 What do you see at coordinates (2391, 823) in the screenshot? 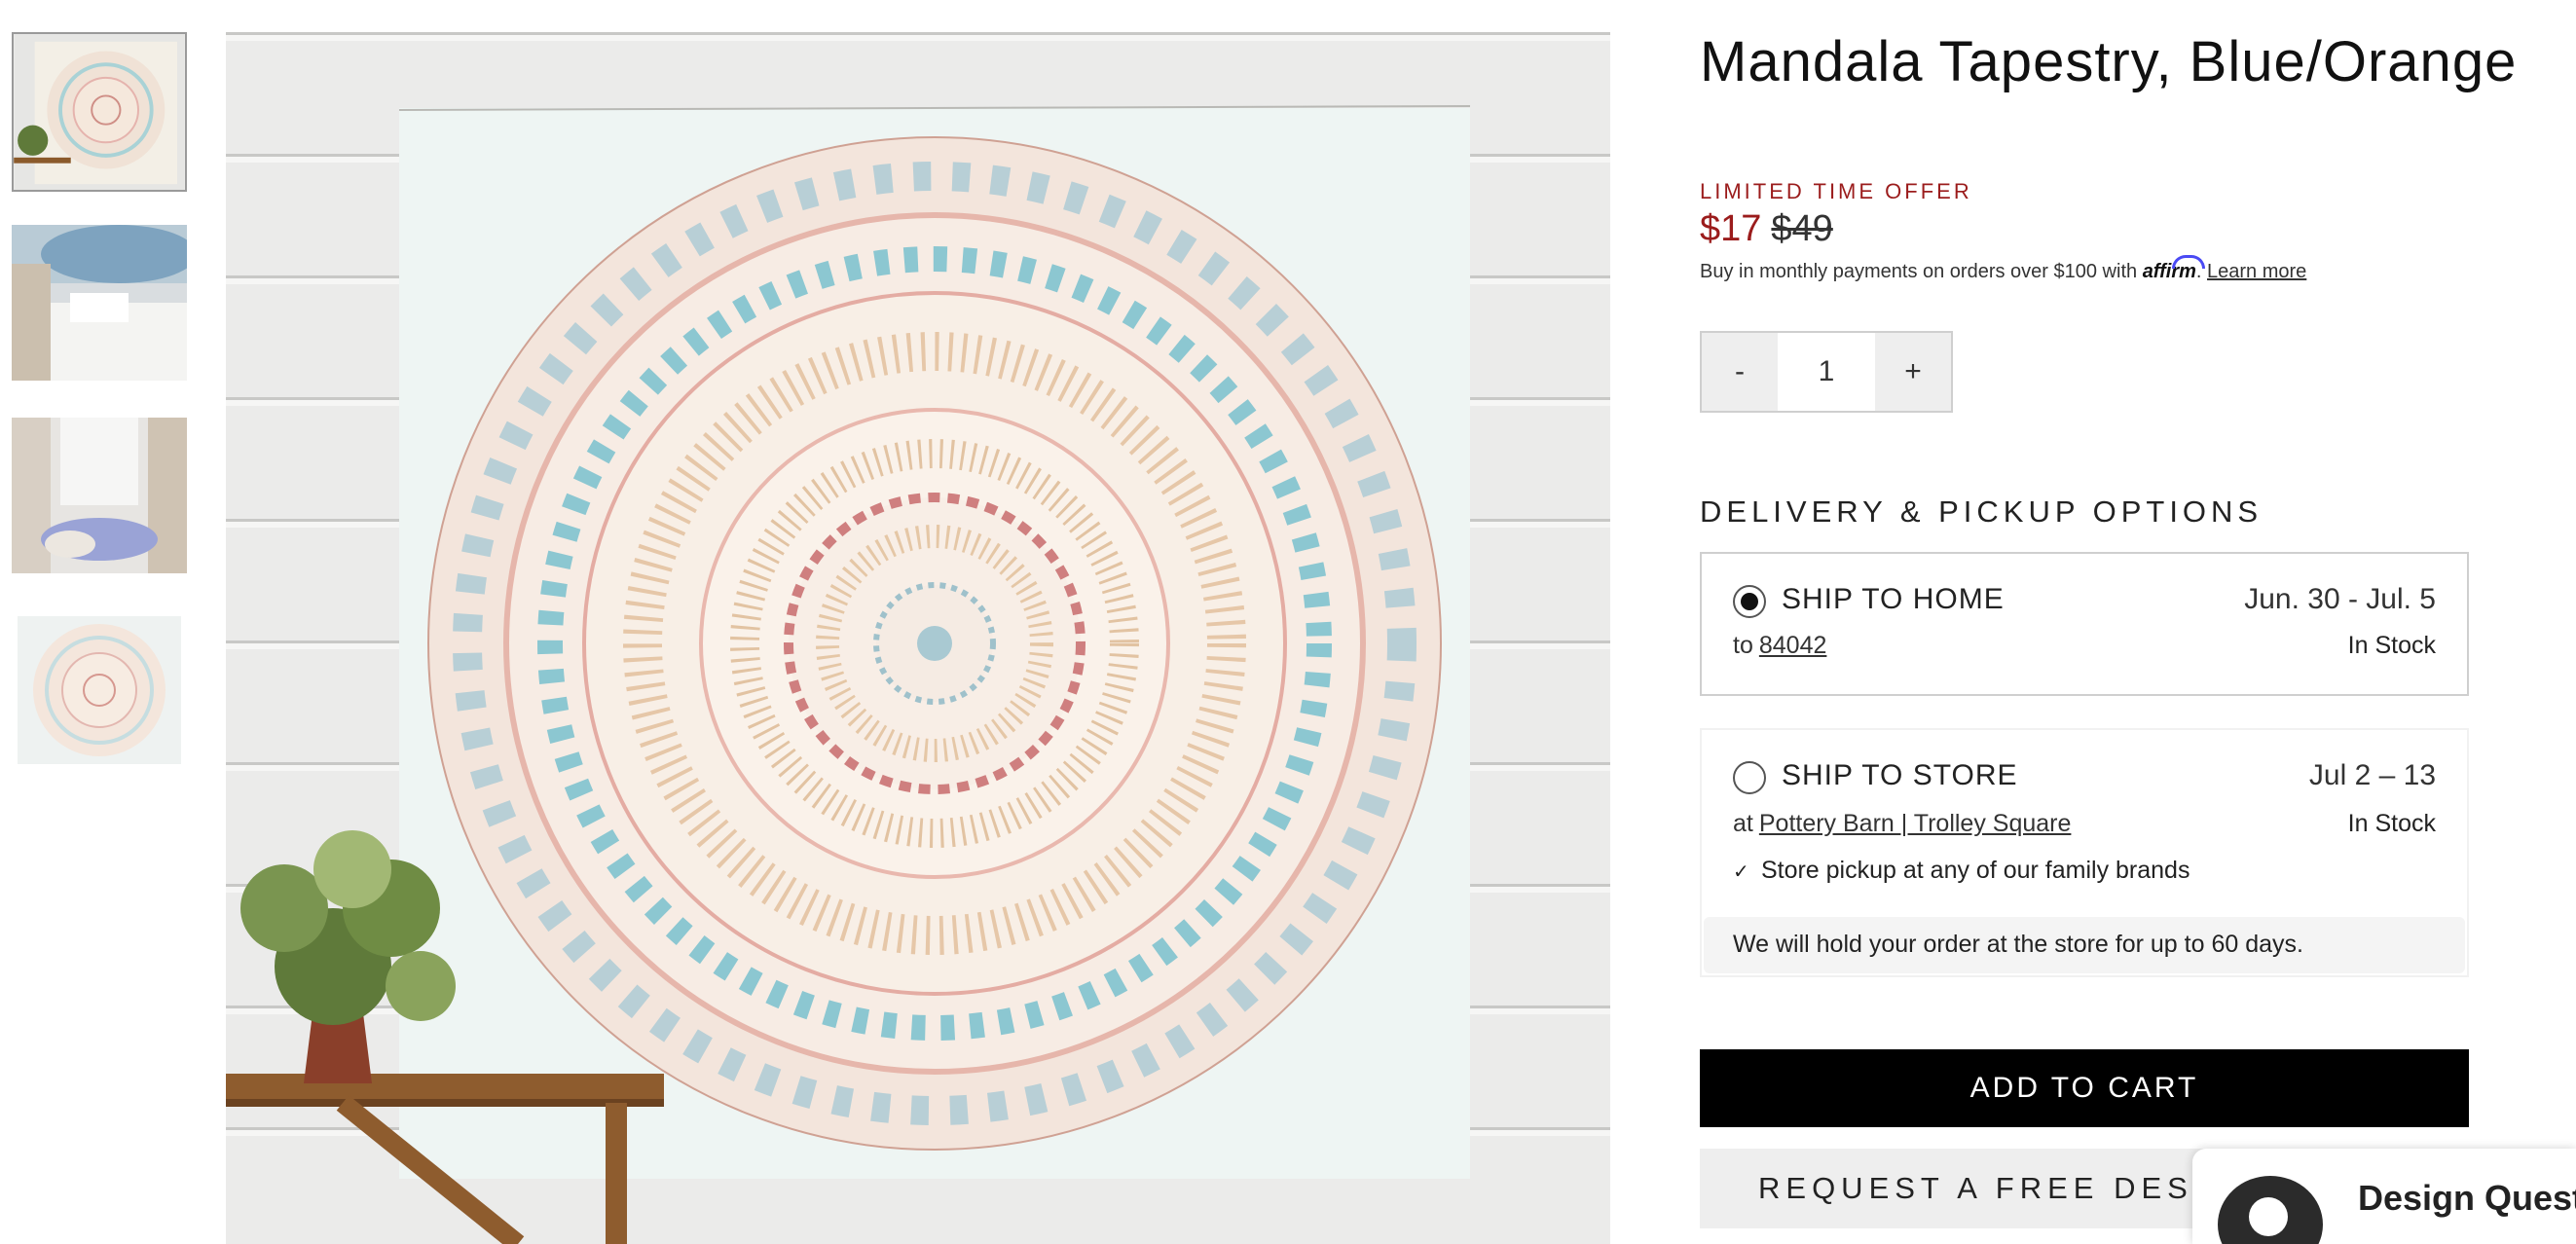
I see `ship-to-store-stock: In Stock` at bounding box center [2391, 823].